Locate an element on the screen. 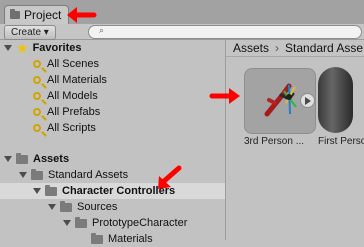 This screenshot has height=247, width=364. search-input: ⌕ is located at coordinates (225, 32).